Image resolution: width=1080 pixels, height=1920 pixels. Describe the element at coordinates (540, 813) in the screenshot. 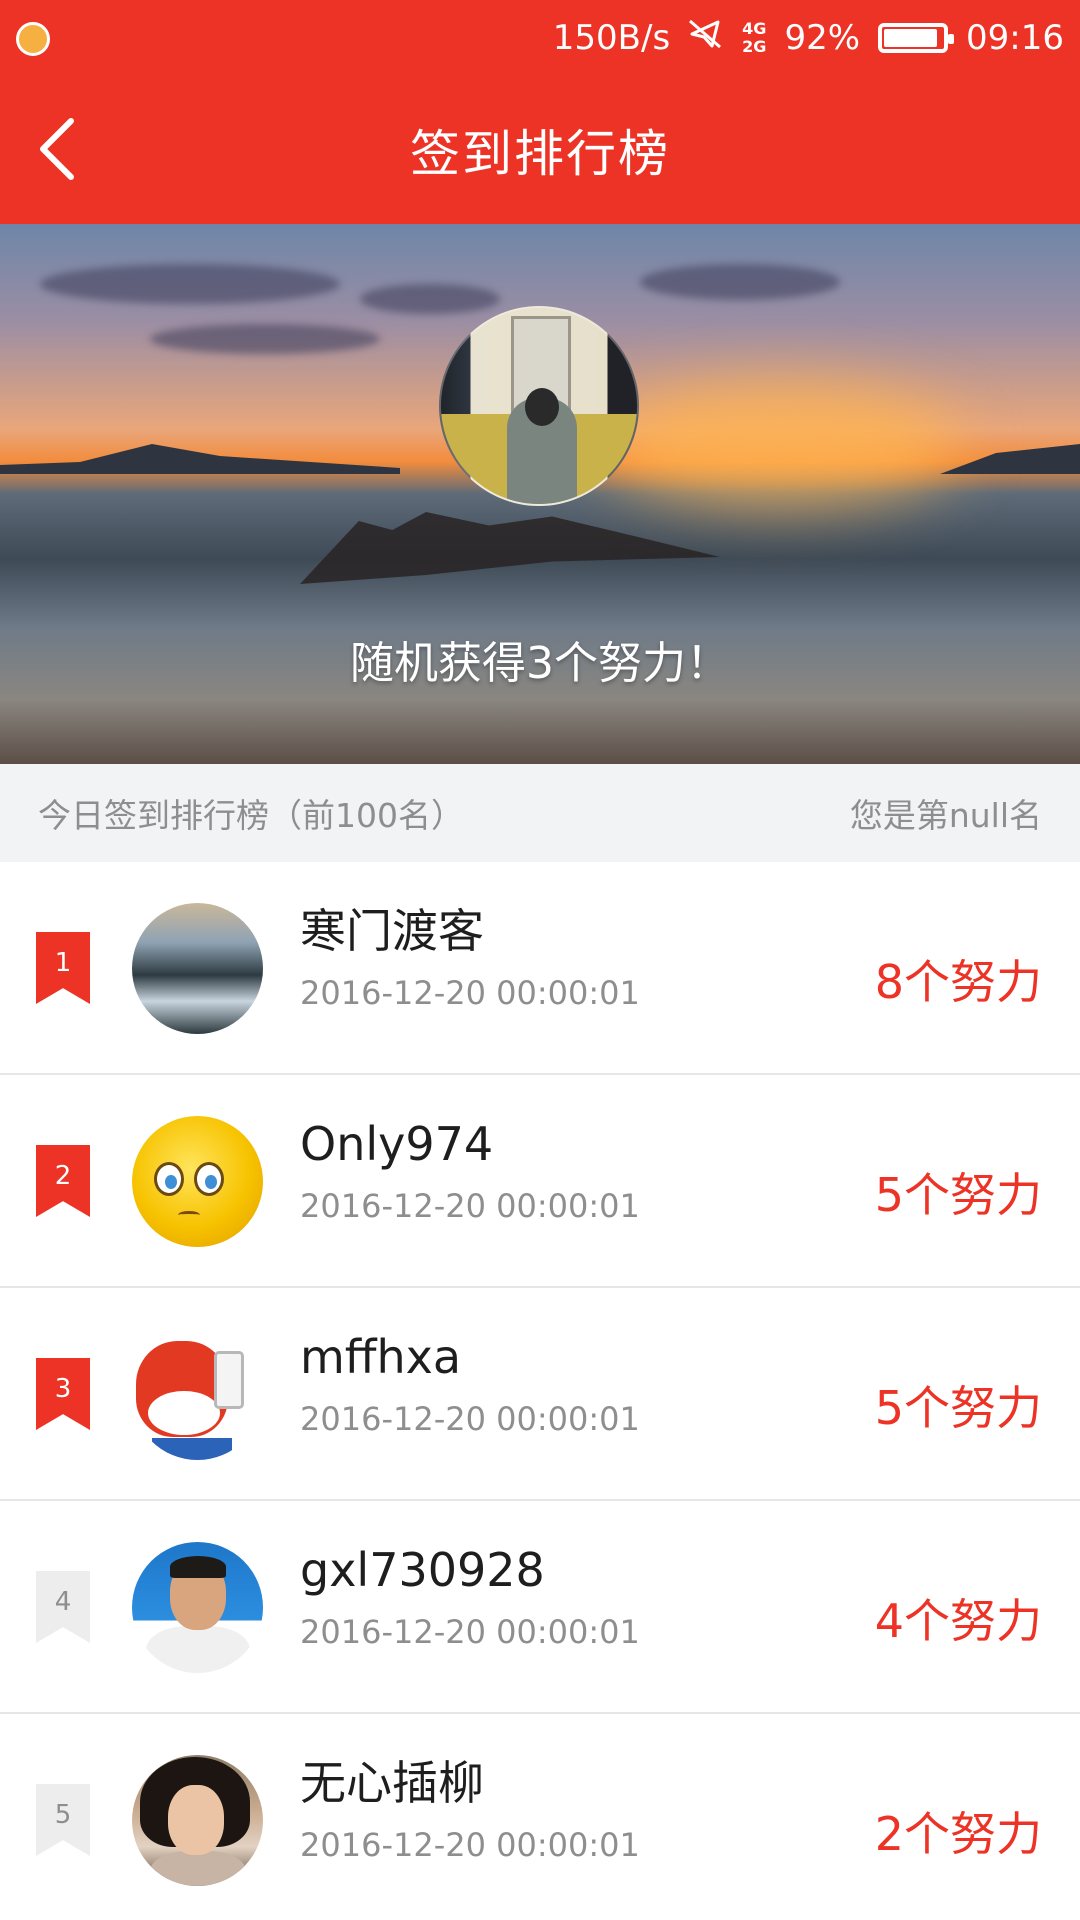

I see `rank-header: 今日签到排行榜（前100名） 您是第null名` at that location.